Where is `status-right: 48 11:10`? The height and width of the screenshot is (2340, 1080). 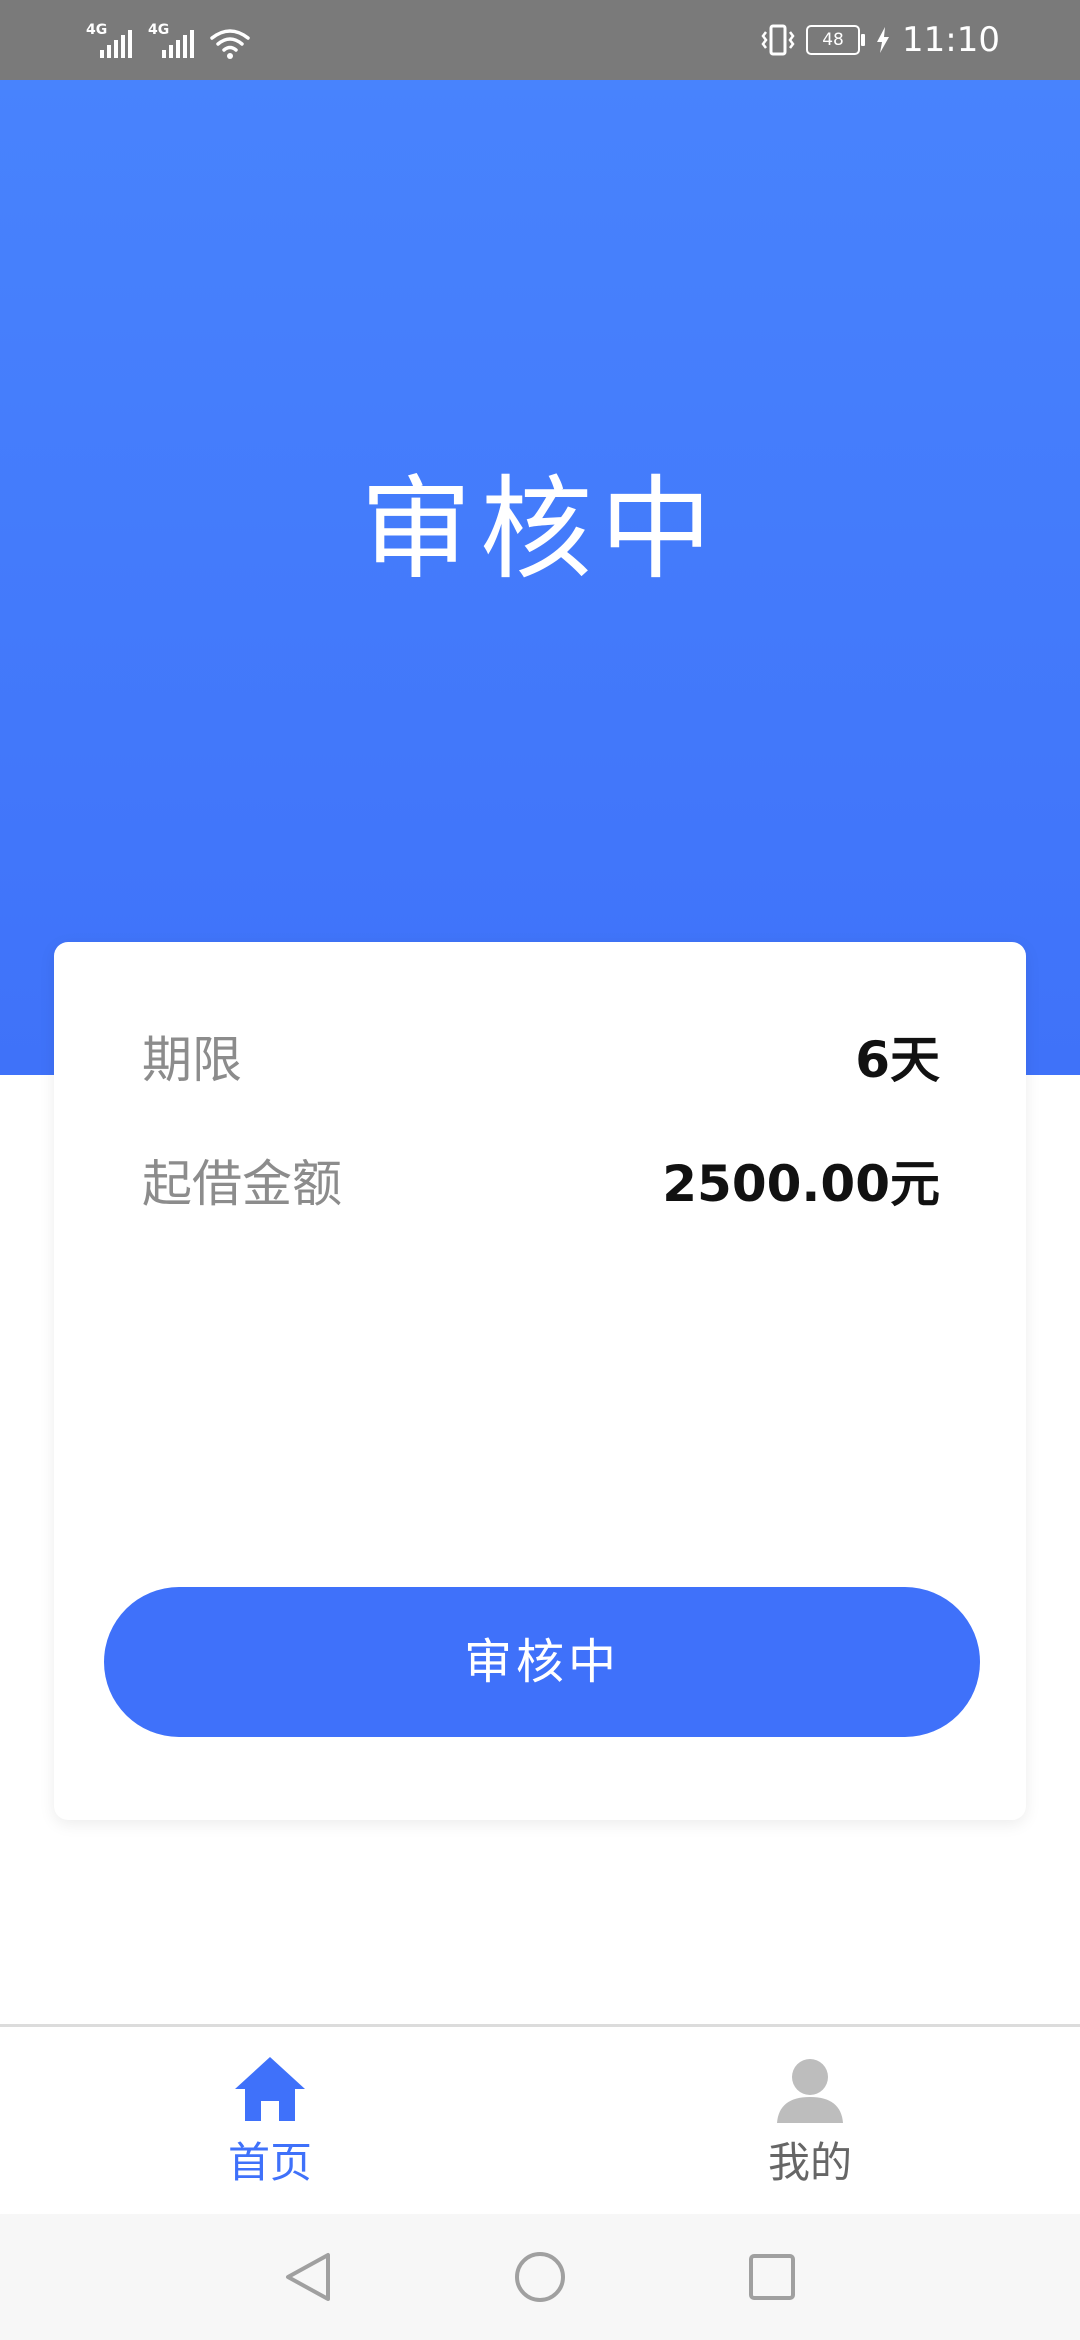 status-right: 48 11:10 is located at coordinates (880, 40).